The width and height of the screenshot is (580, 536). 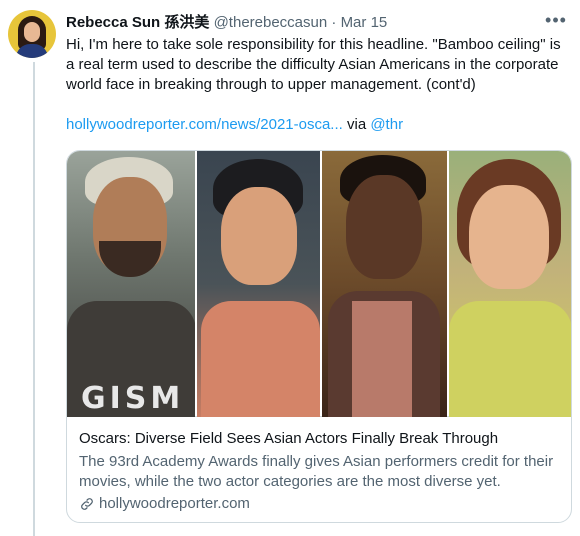 I want to click on avatar, so click(x=32, y=34).